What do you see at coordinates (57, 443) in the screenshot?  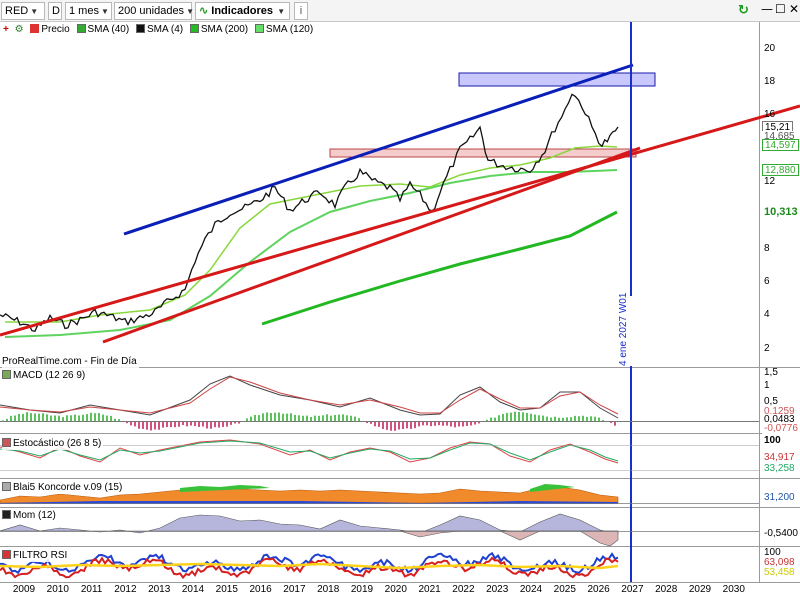 I see `stoch-label-text: Estocástico (26 8 5)` at bounding box center [57, 443].